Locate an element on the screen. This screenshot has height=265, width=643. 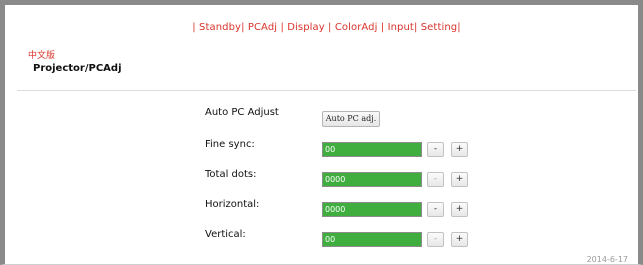
total-dots-minus-button: - is located at coordinates (435, 179).